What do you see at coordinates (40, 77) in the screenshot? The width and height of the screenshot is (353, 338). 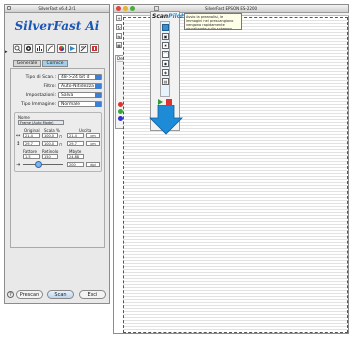 I see `scan-type-label: Tipo di Scan.:` at bounding box center [40, 77].